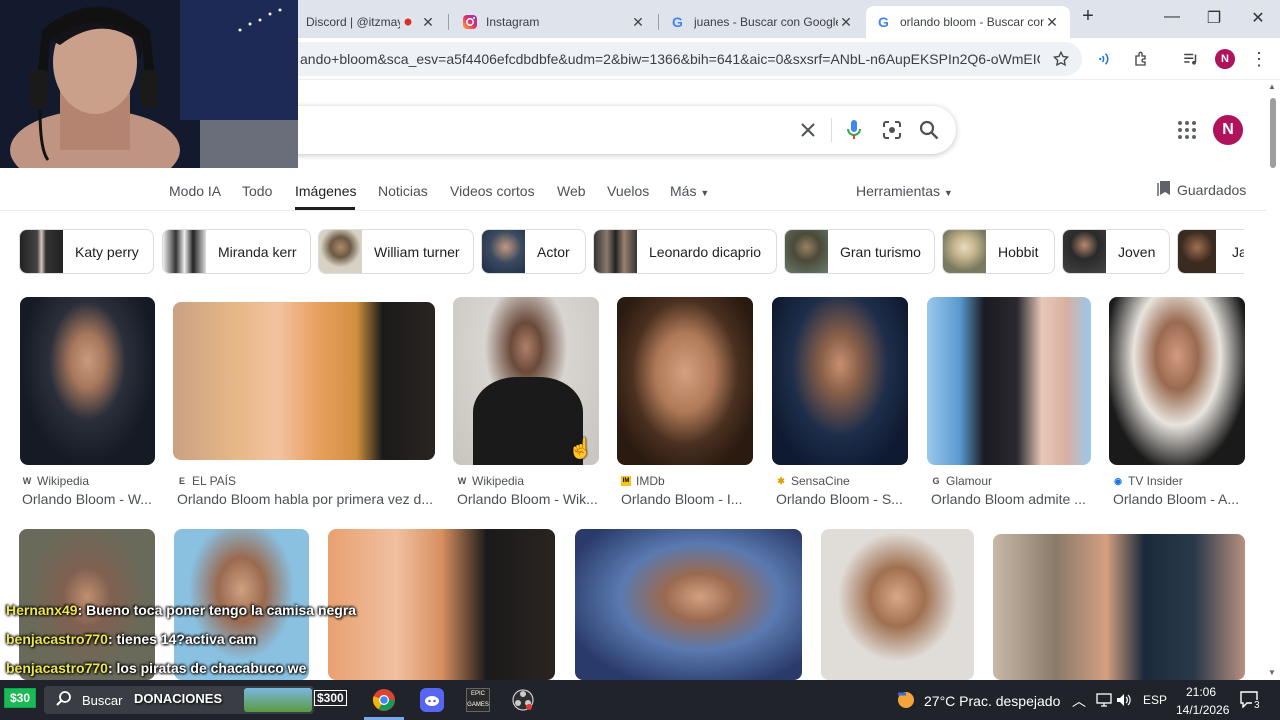  Describe the element at coordinates (523, 700) in the screenshot. I see `obs-taskbar-icon` at that location.